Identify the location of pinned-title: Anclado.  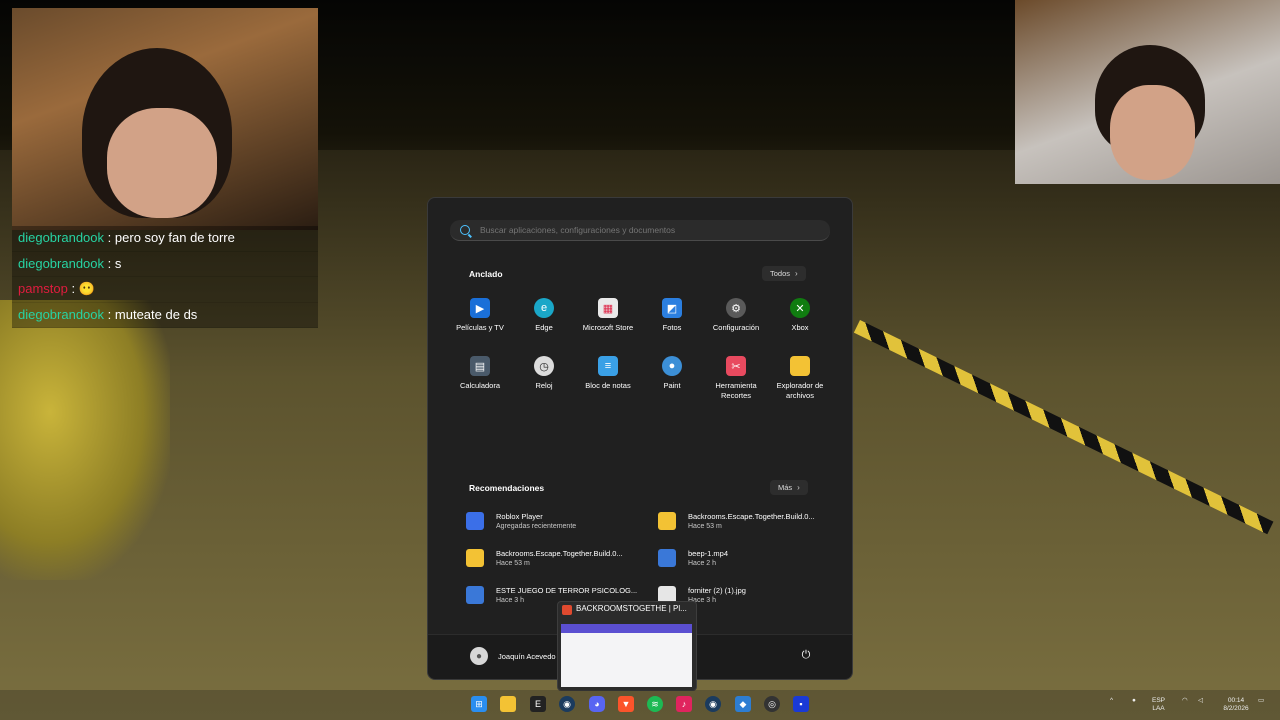
(486, 274).